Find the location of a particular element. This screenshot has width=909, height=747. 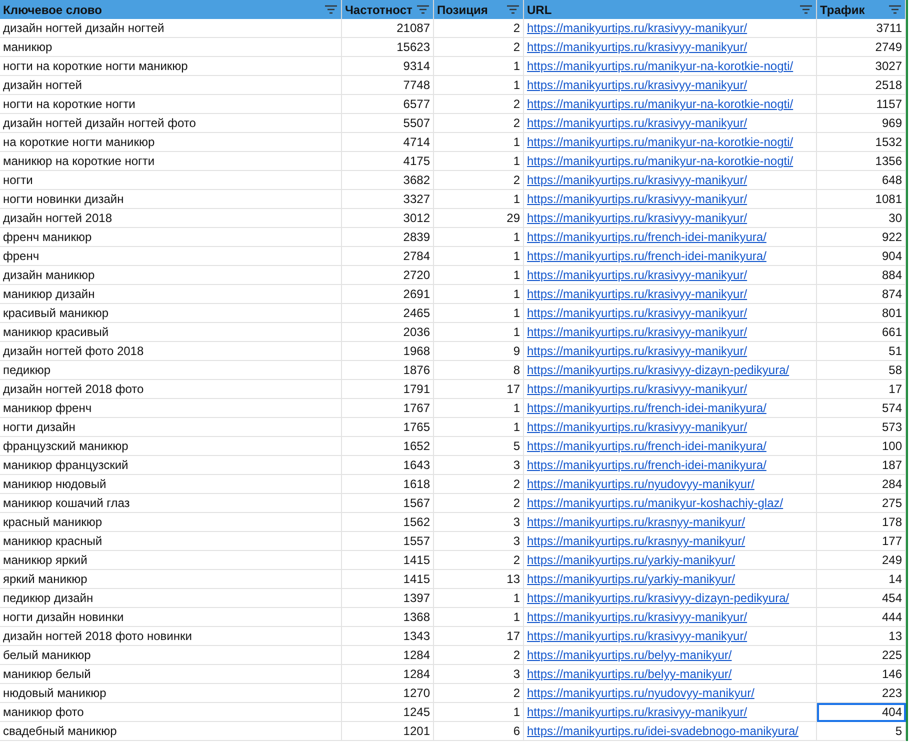

table-cell: 801 is located at coordinates (861, 313).